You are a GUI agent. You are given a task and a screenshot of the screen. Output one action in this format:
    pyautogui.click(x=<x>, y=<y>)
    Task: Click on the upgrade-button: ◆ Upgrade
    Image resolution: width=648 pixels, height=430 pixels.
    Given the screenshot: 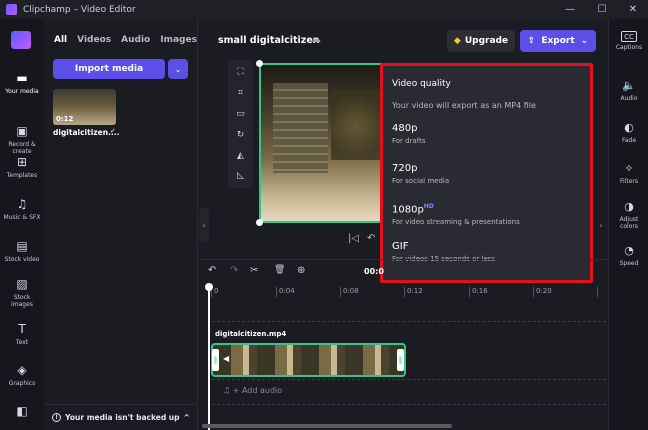 What is the action you would take?
    pyautogui.click(x=481, y=41)
    